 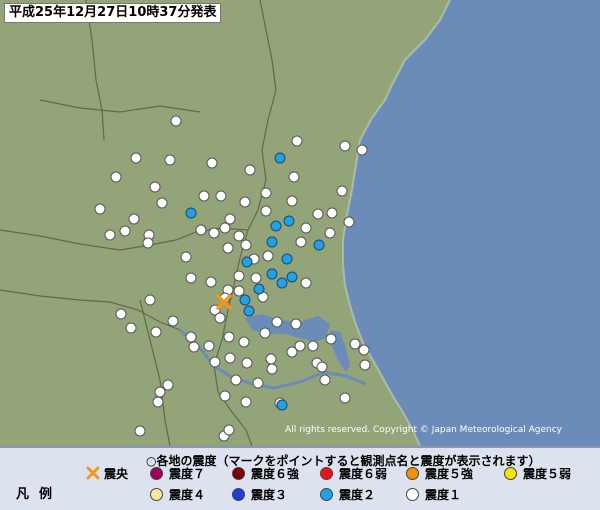 I want to click on legend-item-label: 震度５強, so click(x=449, y=473).